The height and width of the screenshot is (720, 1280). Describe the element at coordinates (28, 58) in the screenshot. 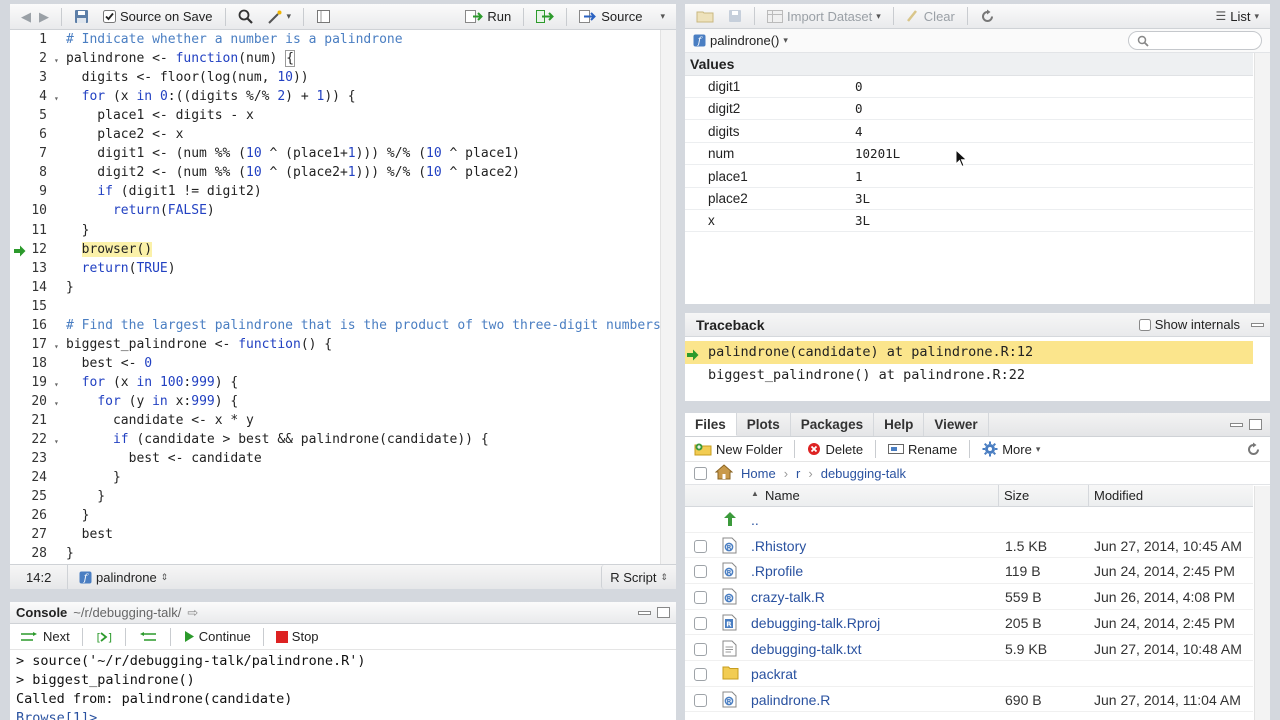

I see `line-number: 2` at that location.